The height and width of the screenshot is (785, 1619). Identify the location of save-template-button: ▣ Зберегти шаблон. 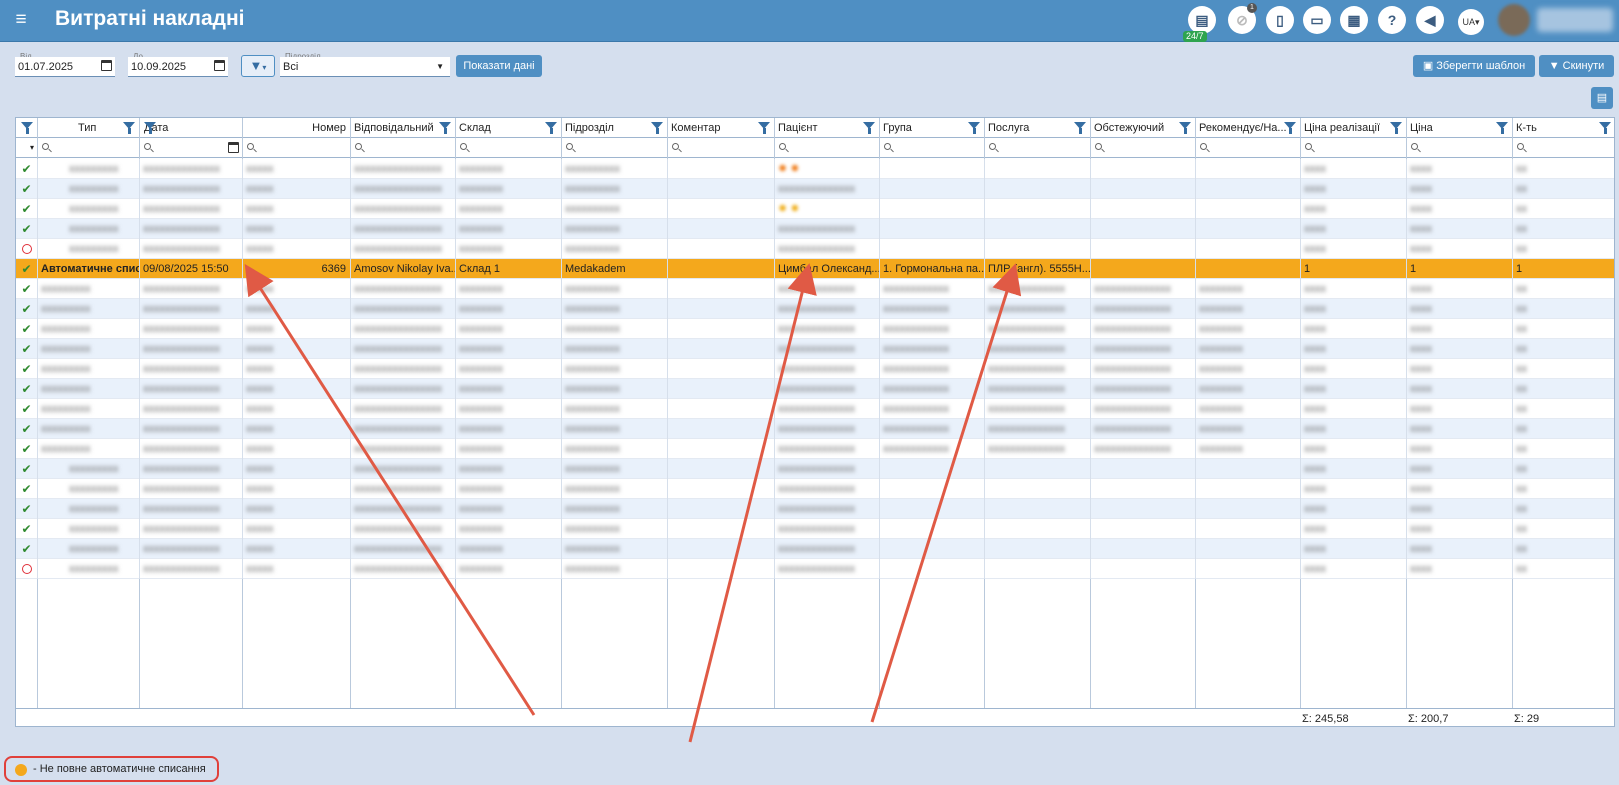
(1474, 66).